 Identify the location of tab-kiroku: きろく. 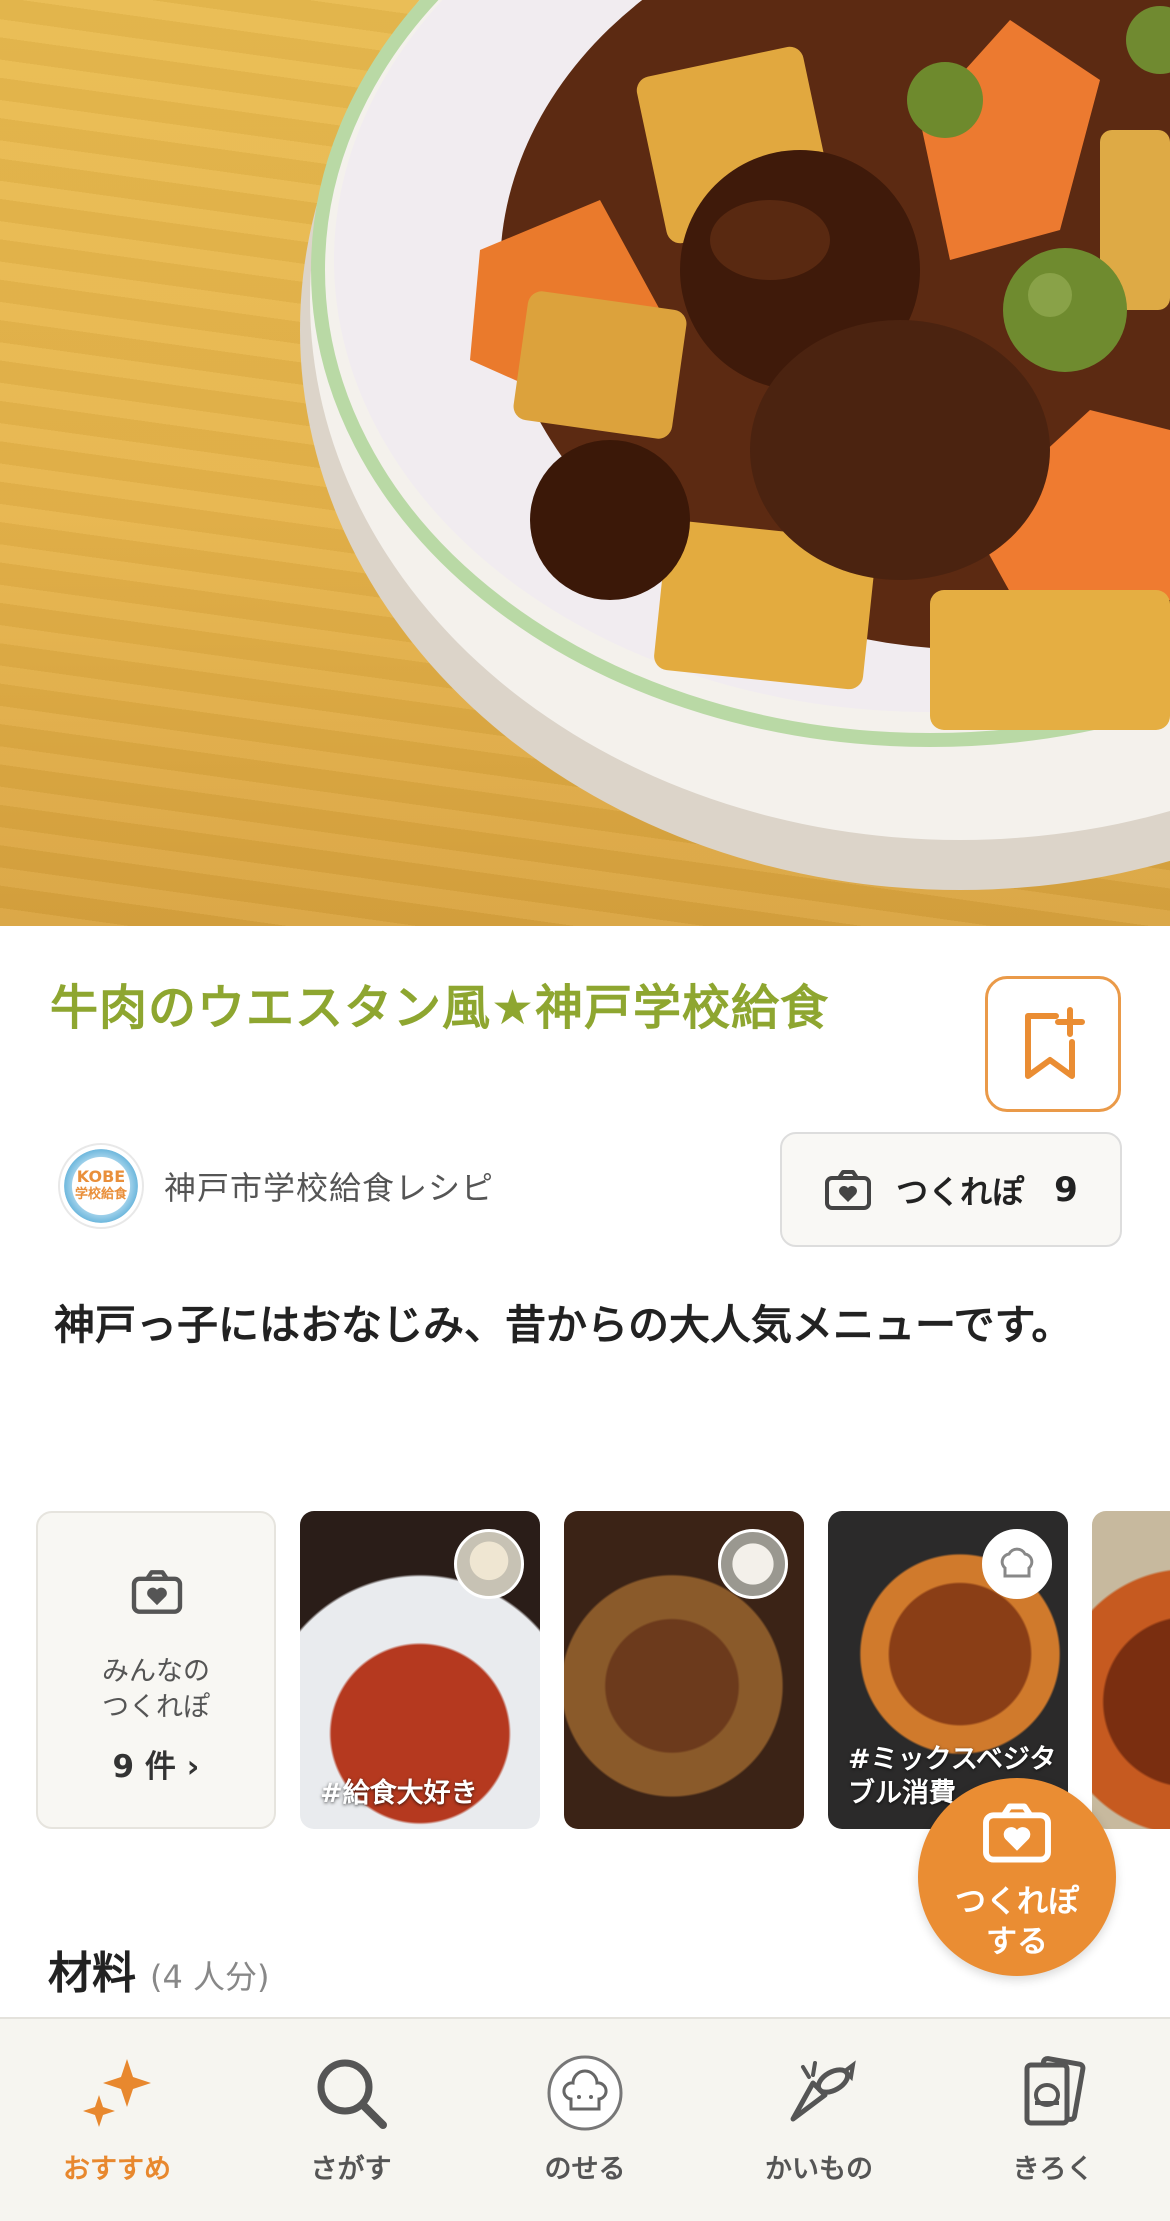
(1053, 2120).